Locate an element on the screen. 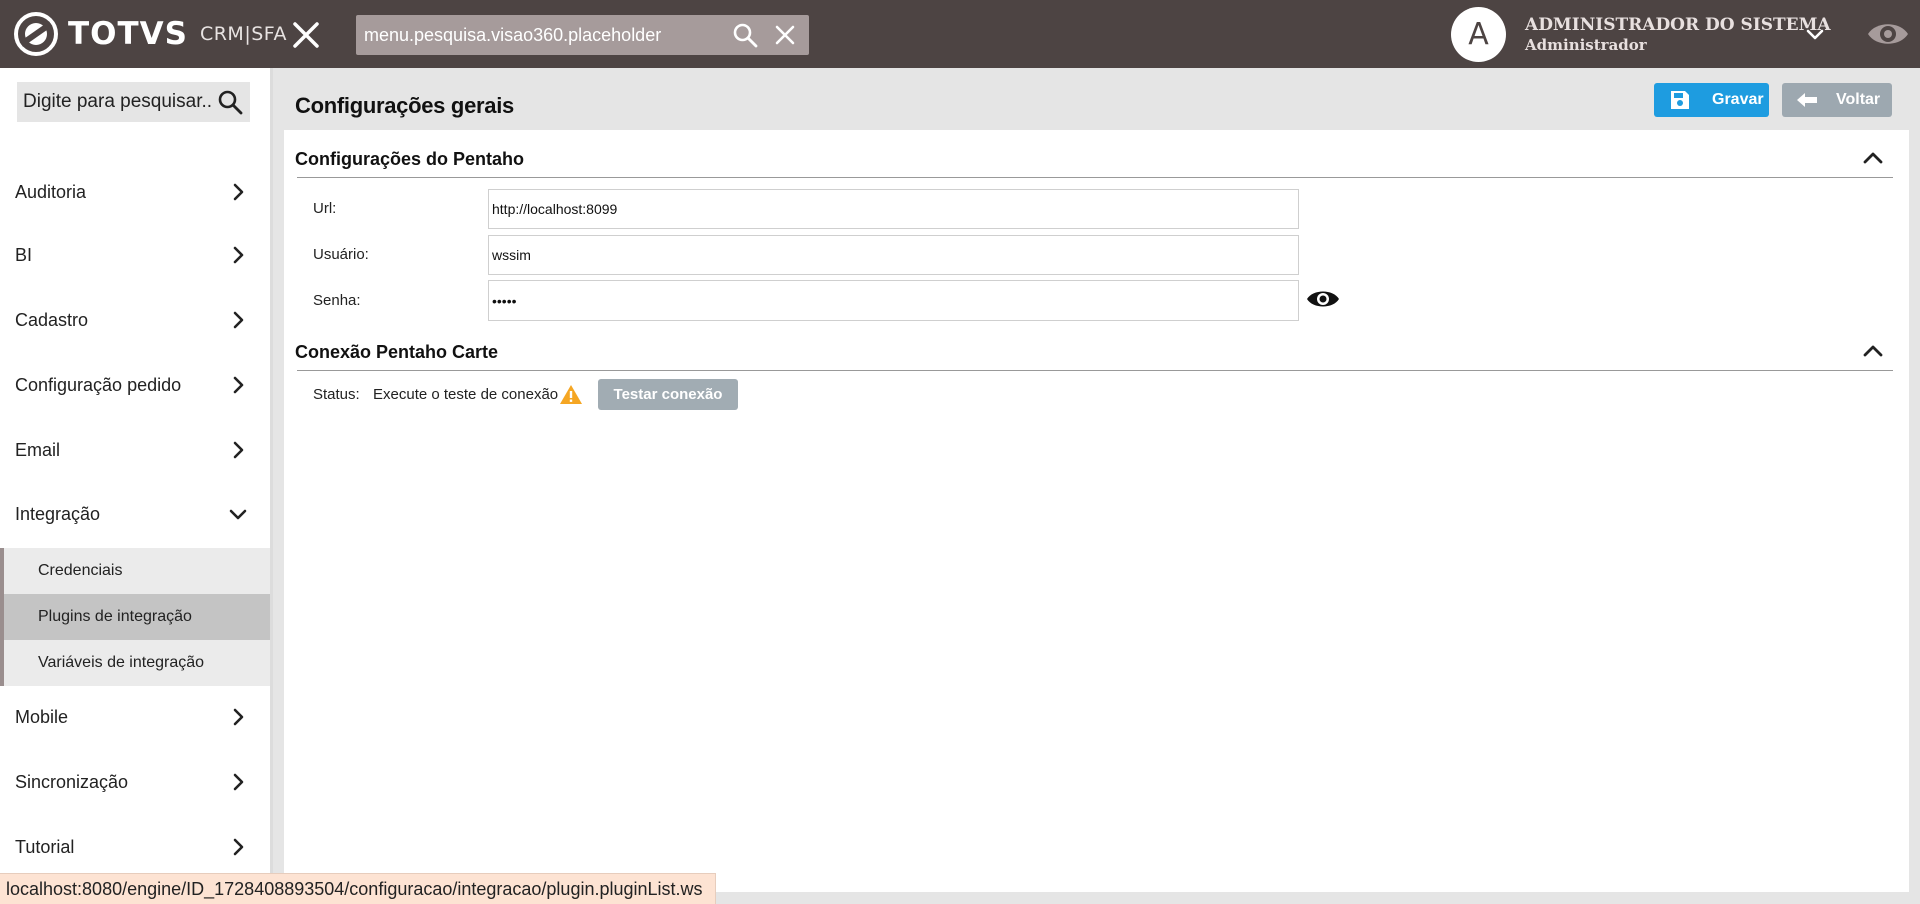 The width and height of the screenshot is (1920, 904). sidebar-item-configuracao-pedido: Configuração pedido is located at coordinates (135, 385).